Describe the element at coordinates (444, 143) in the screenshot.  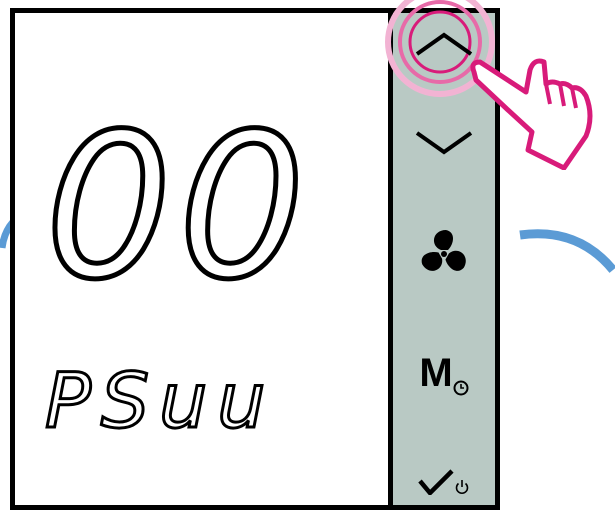
I see `chevron-down-icon` at that location.